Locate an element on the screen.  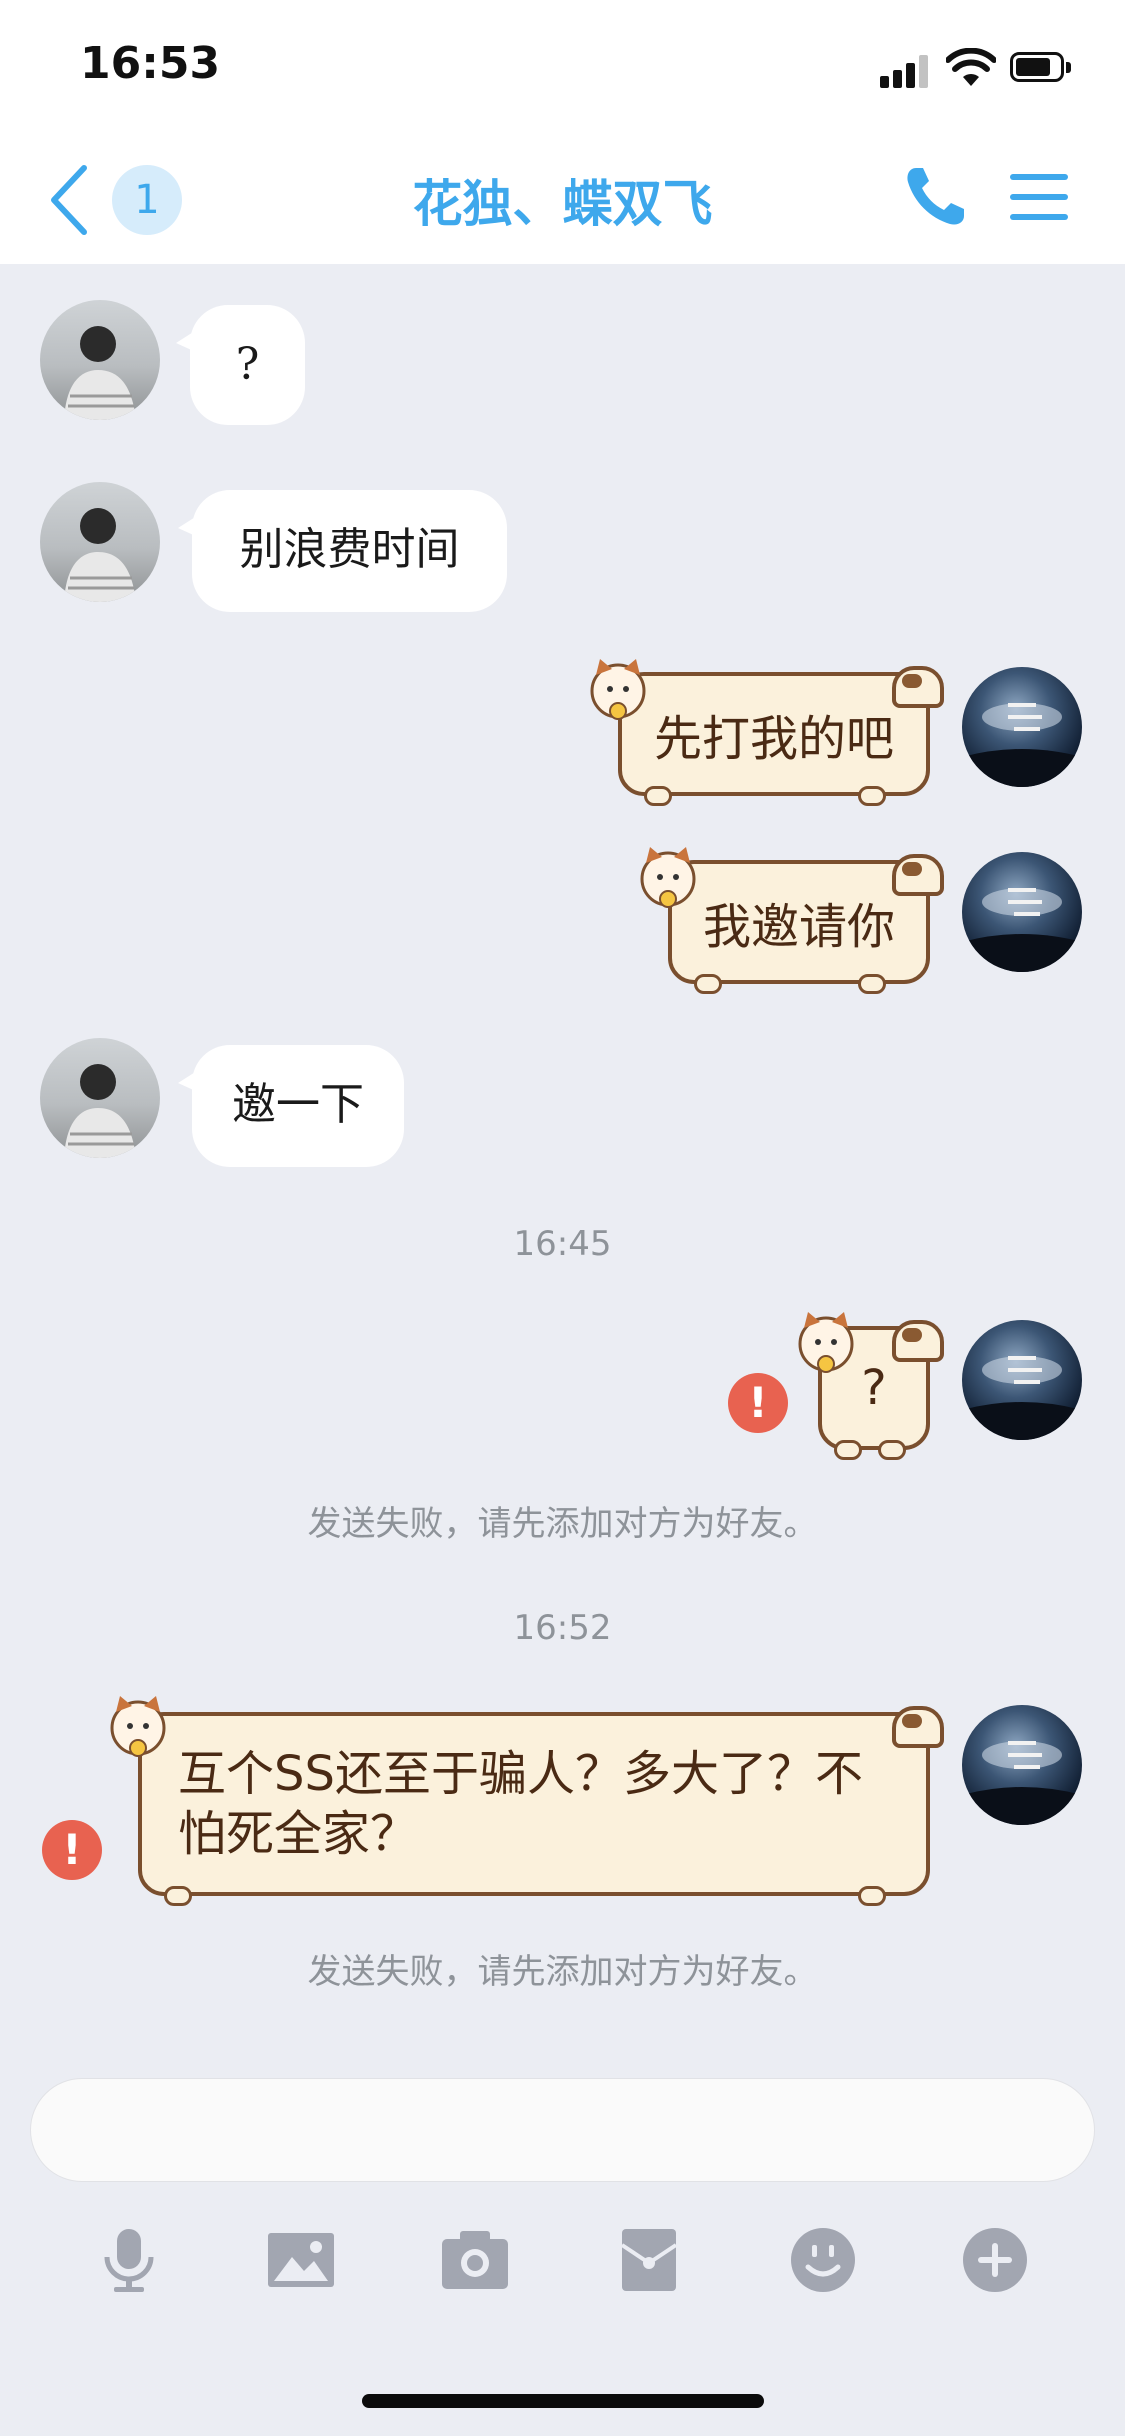
chat-header: 1 花独、蝶双飞 is located at coordinates (562, 198).